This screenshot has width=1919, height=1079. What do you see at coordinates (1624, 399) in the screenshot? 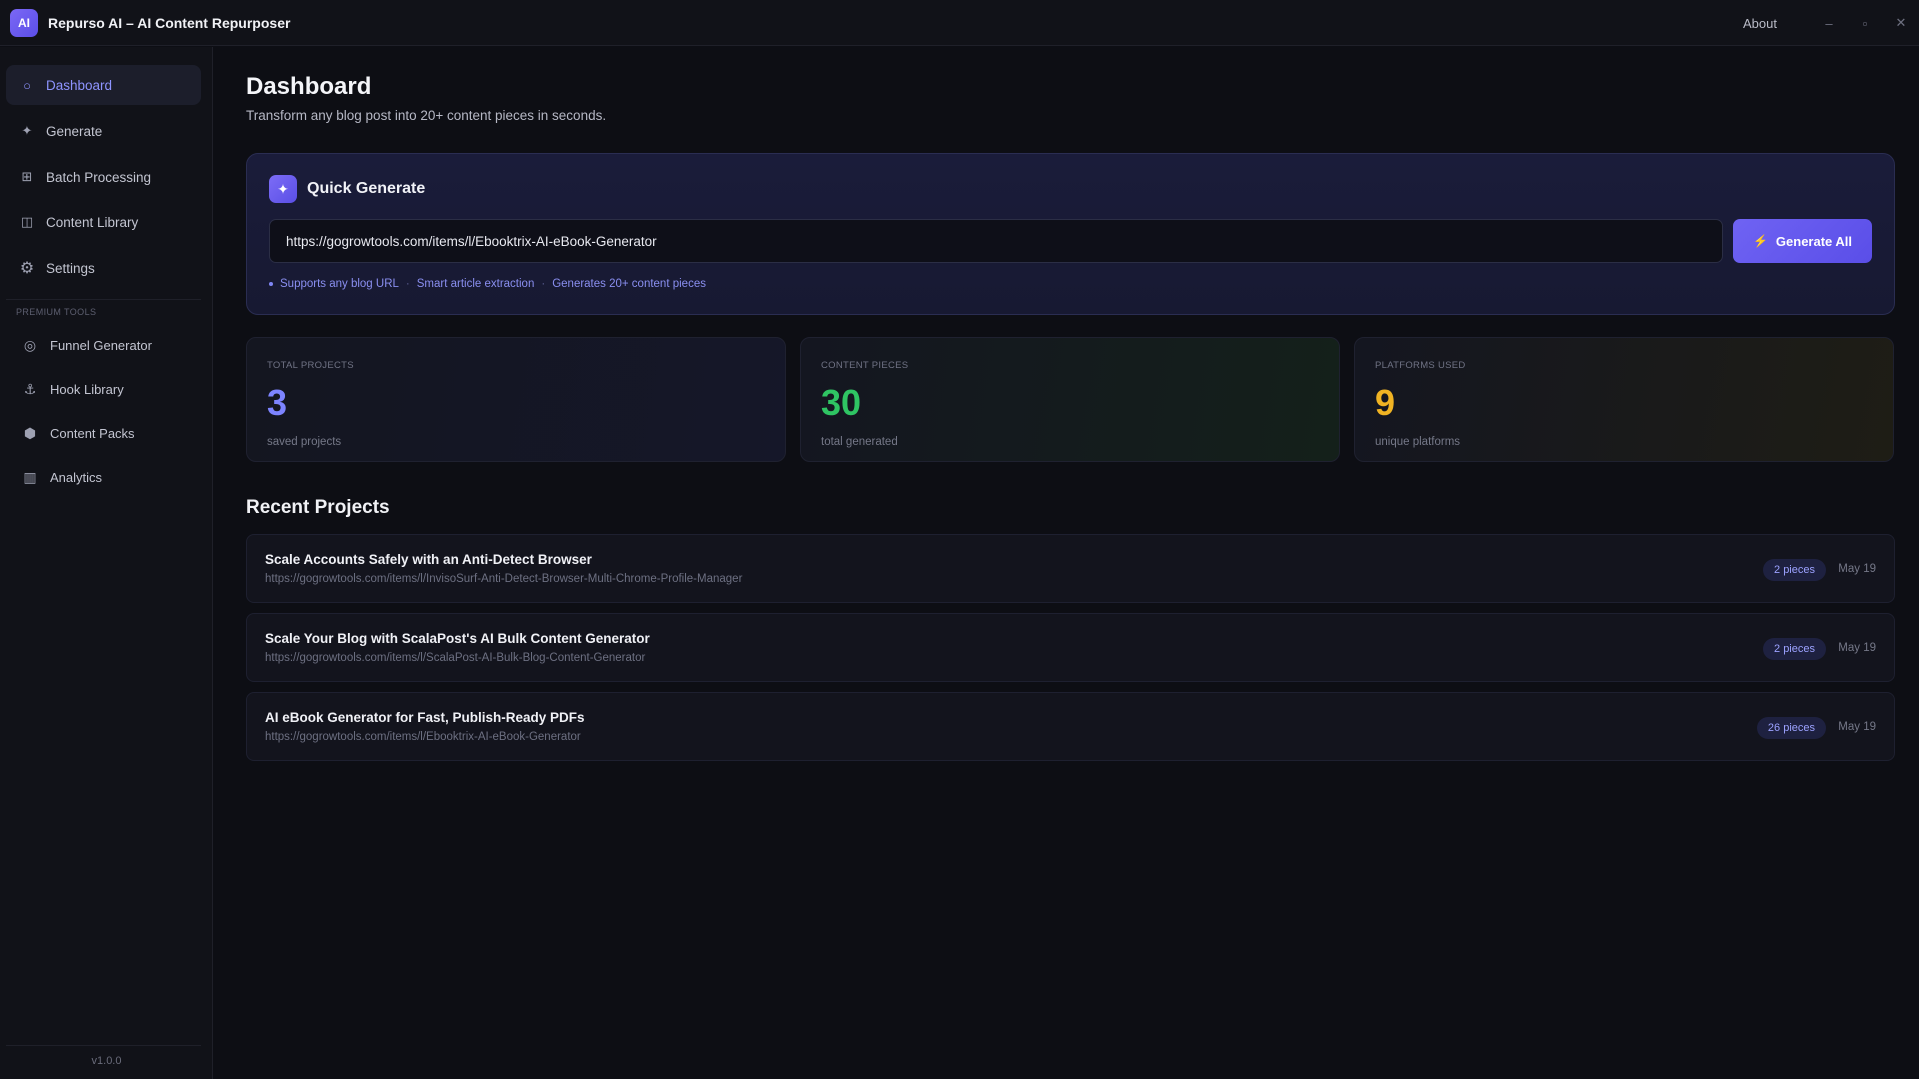
I see `stat-card-platforms-used: PLATFORMS USED 9 unique platforms` at bounding box center [1624, 399].